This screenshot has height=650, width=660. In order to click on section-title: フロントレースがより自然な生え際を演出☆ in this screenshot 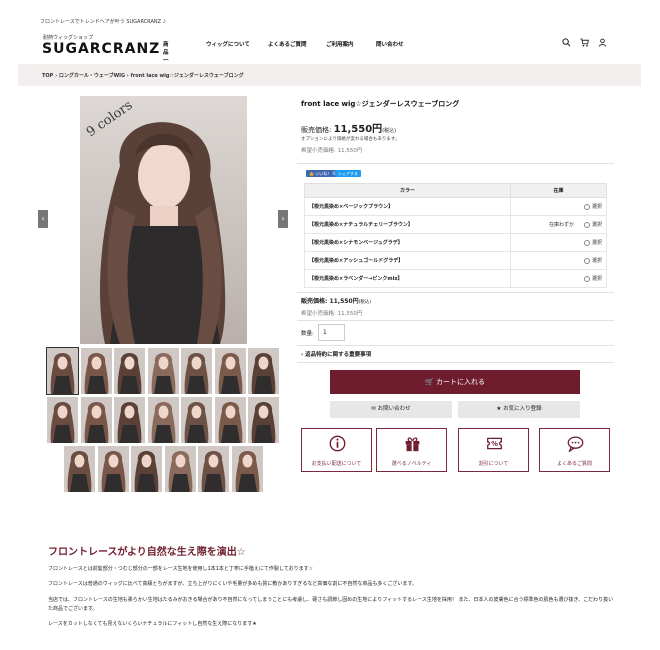, I will do `click(147, 552)`.